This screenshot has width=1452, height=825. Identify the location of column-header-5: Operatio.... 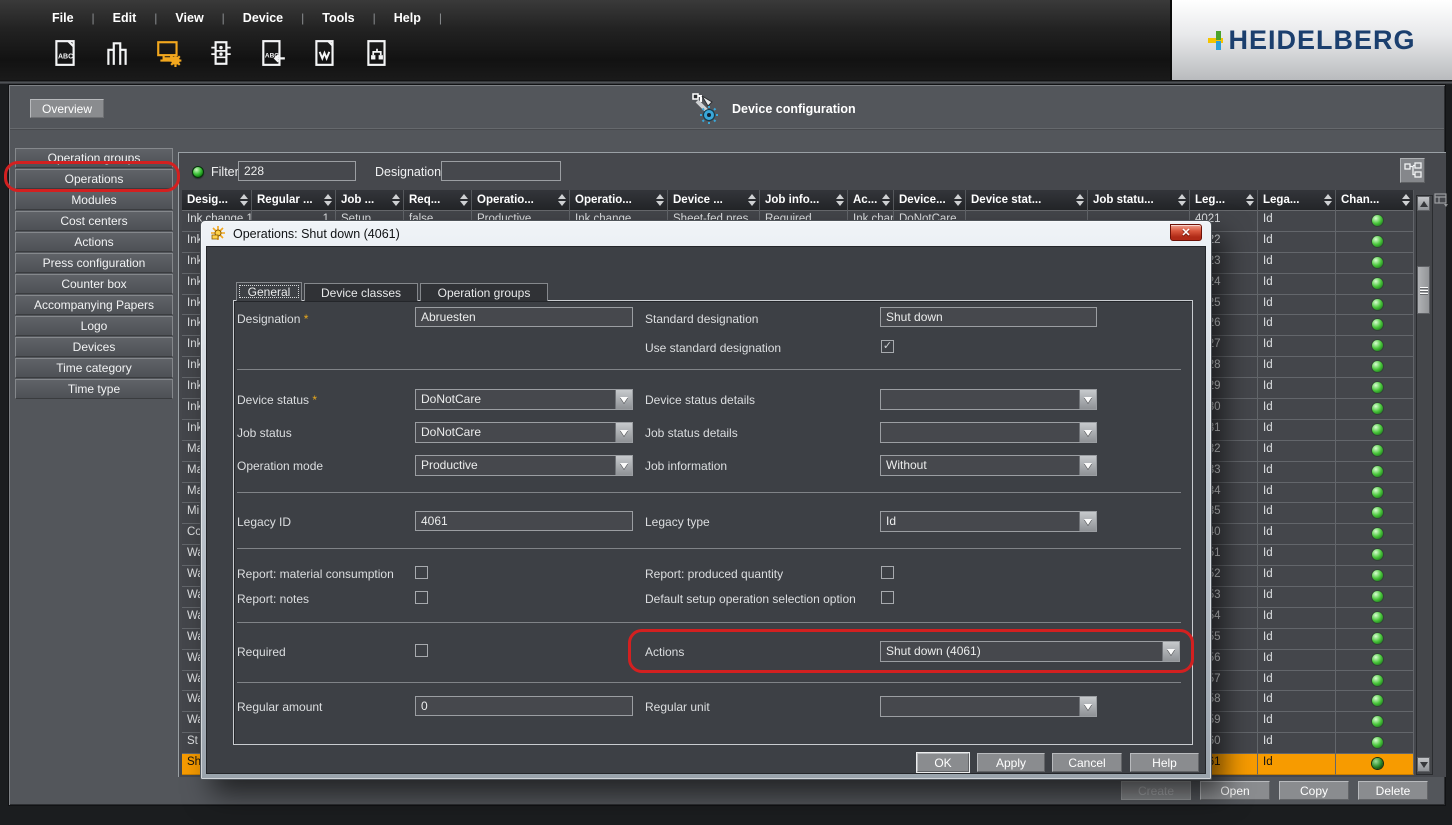
(619, 200).